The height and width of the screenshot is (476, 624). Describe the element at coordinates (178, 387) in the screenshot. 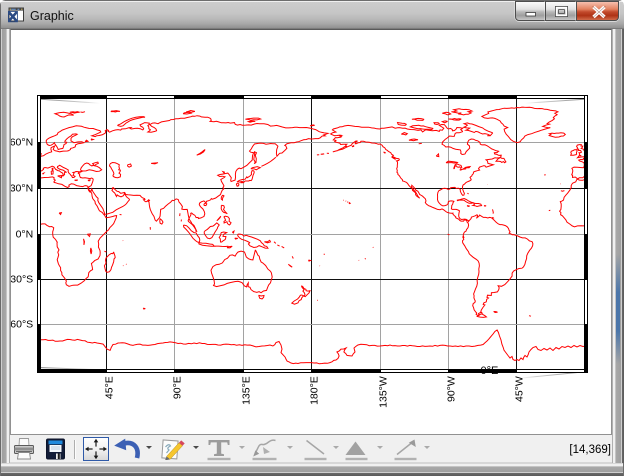

I see `svg-text: 90°E` at that location.